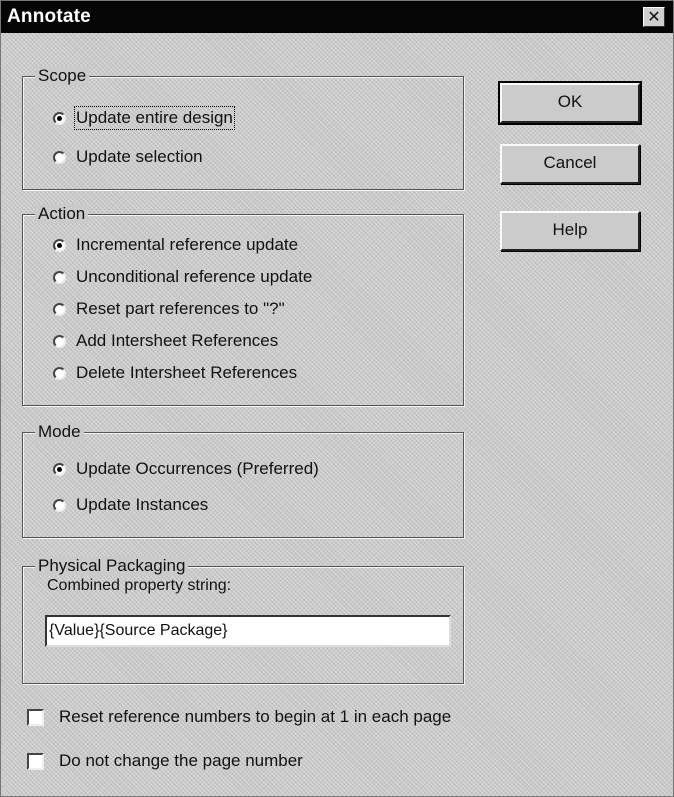 The width and height of the screenshot is (674, 797). I want to click on radio-label: Update Instances, so click(142, 504).